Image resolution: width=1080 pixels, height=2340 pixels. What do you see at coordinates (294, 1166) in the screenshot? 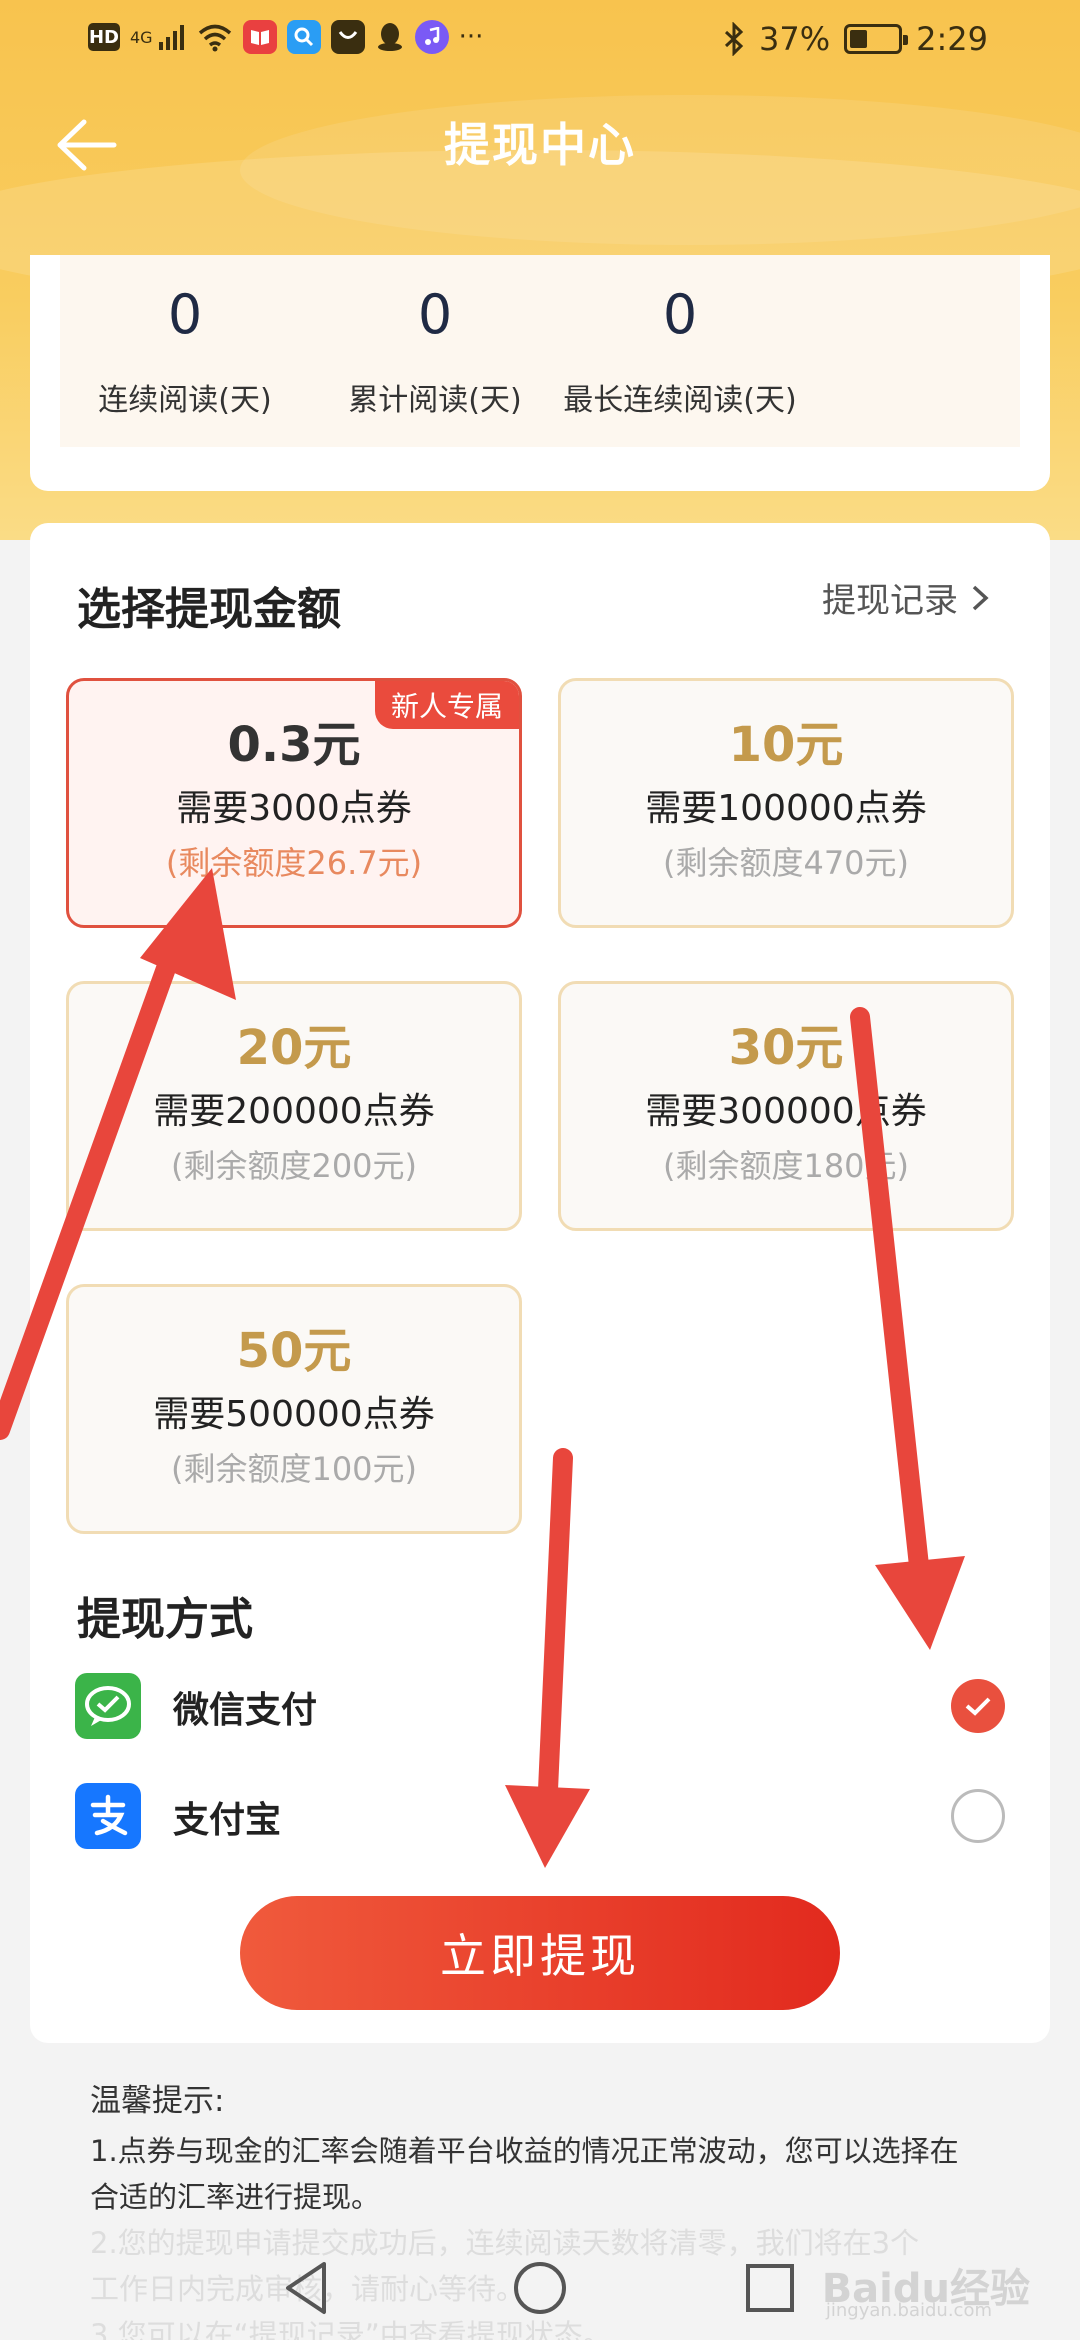
I see `amount-remaining-quota: (剩余额度200元)` at bounding box center [294, 1166].